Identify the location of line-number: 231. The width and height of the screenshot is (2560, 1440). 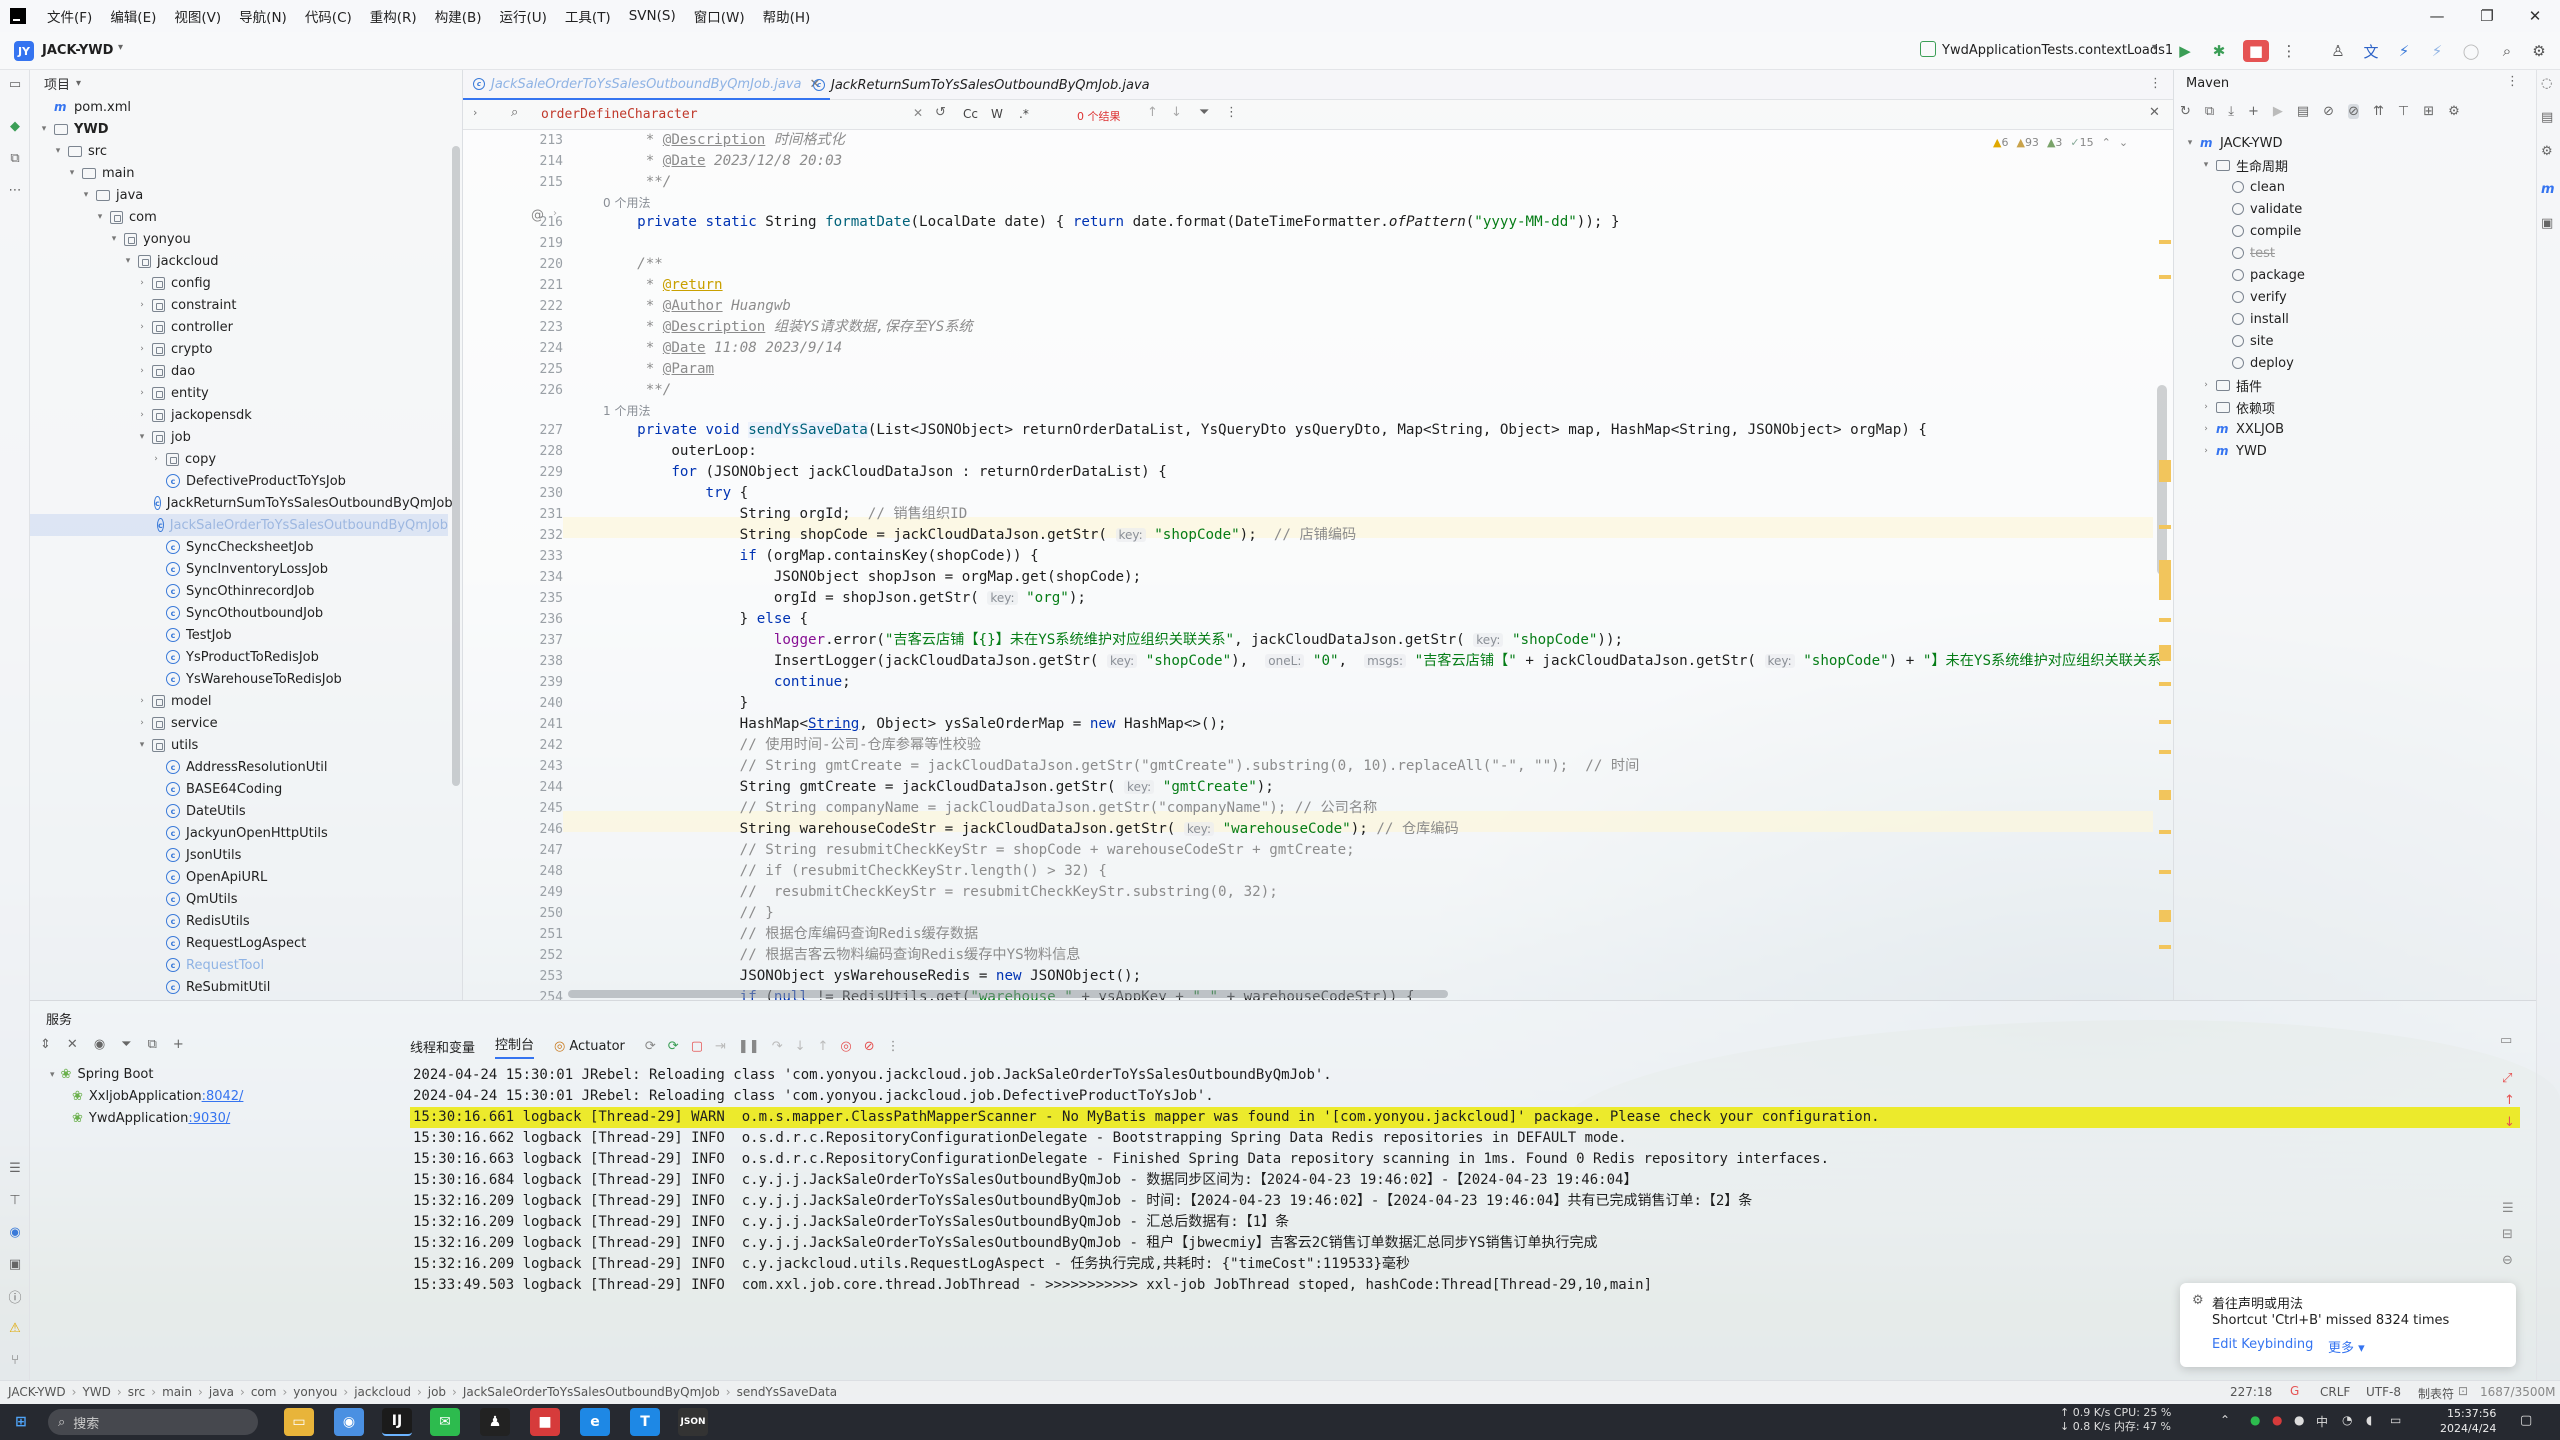
(542, 514).